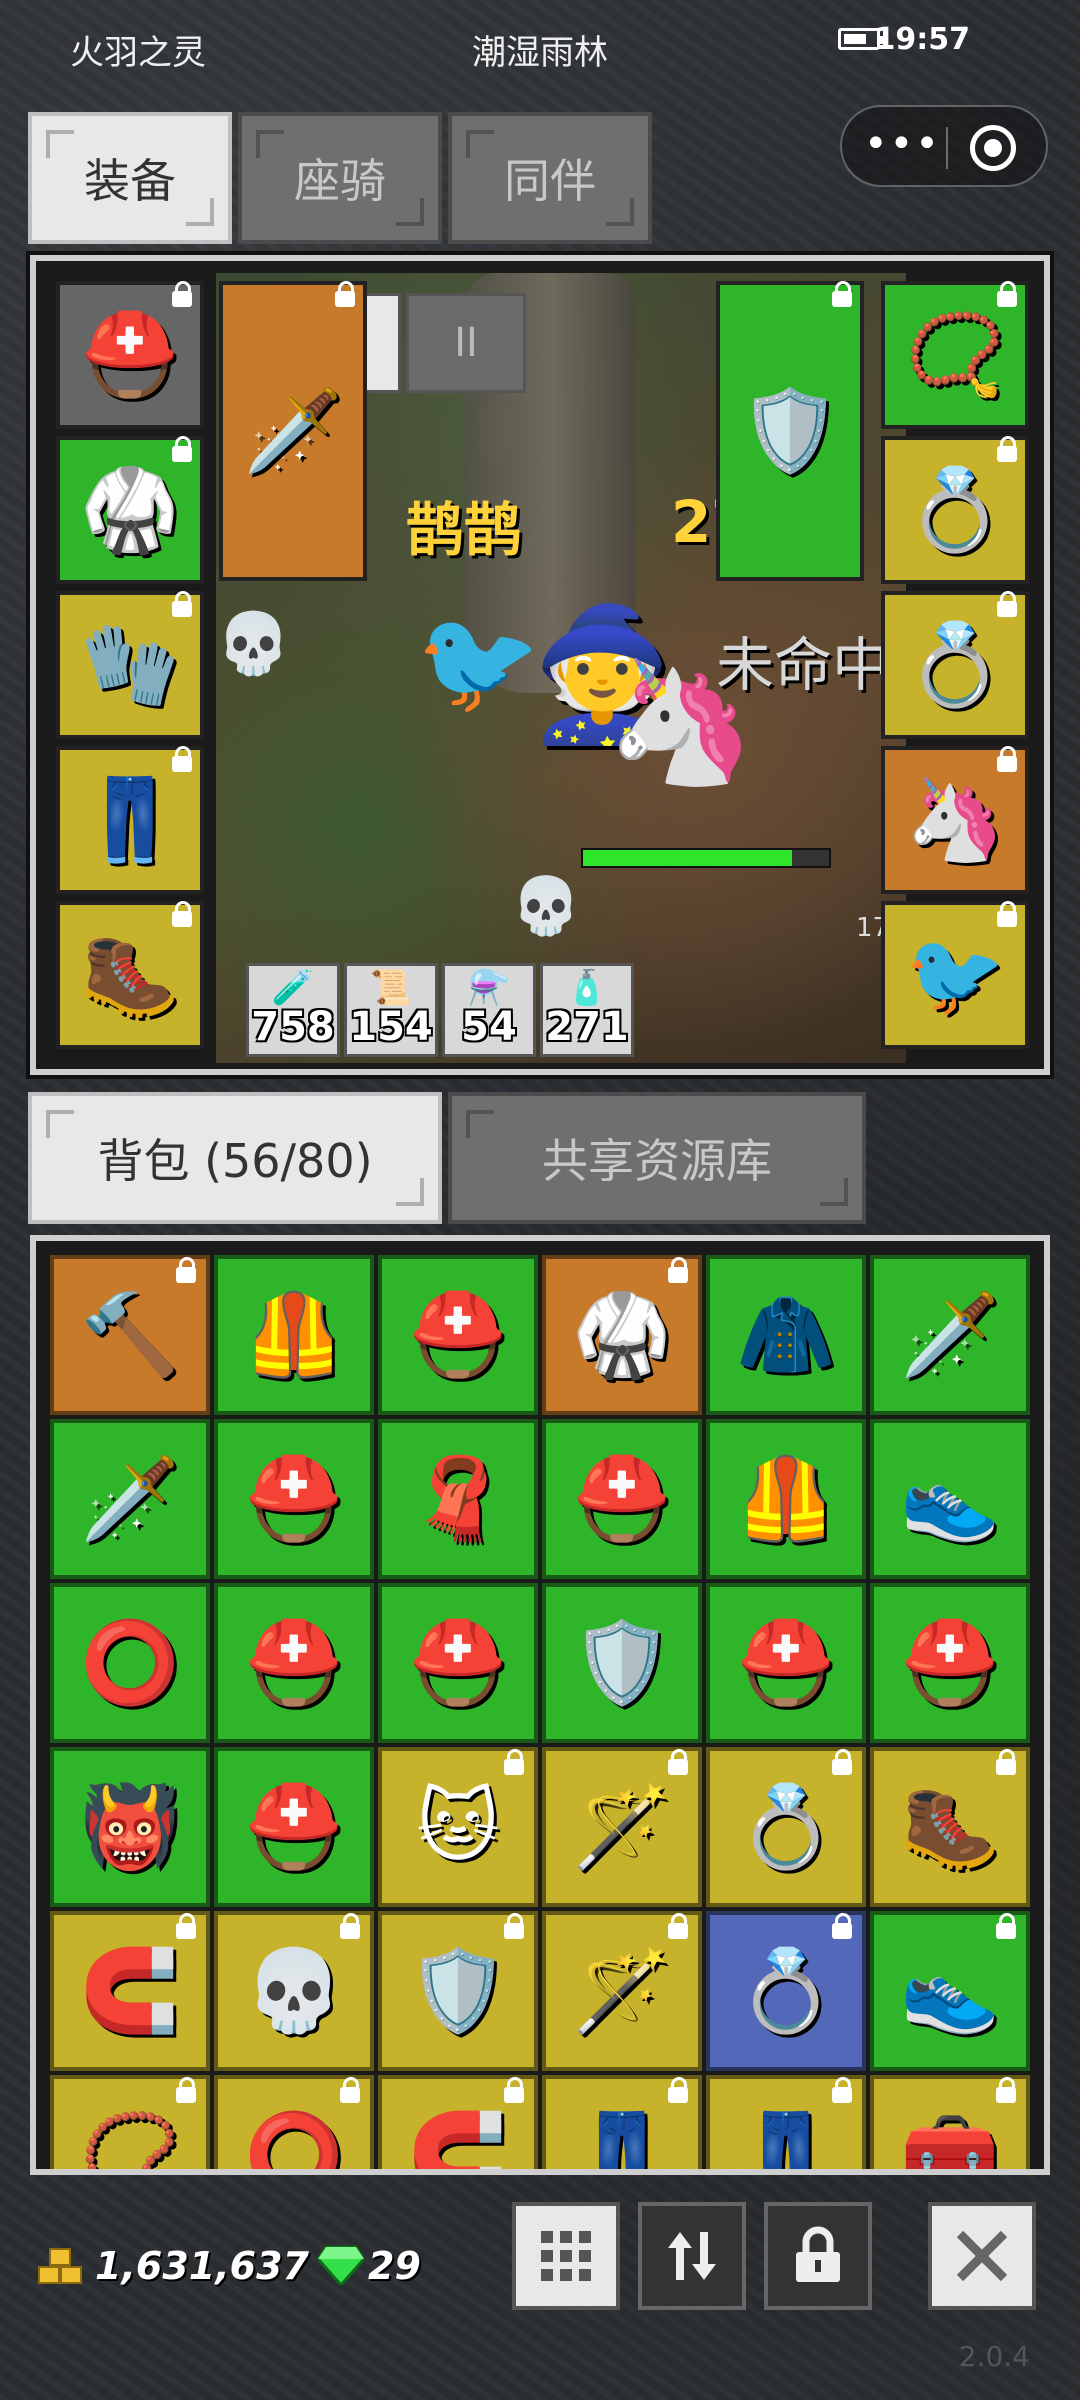 Image resolution: width=1080 pixels, height=2400 pixels. I want to click on page-button-2: II, so click(466, 343).